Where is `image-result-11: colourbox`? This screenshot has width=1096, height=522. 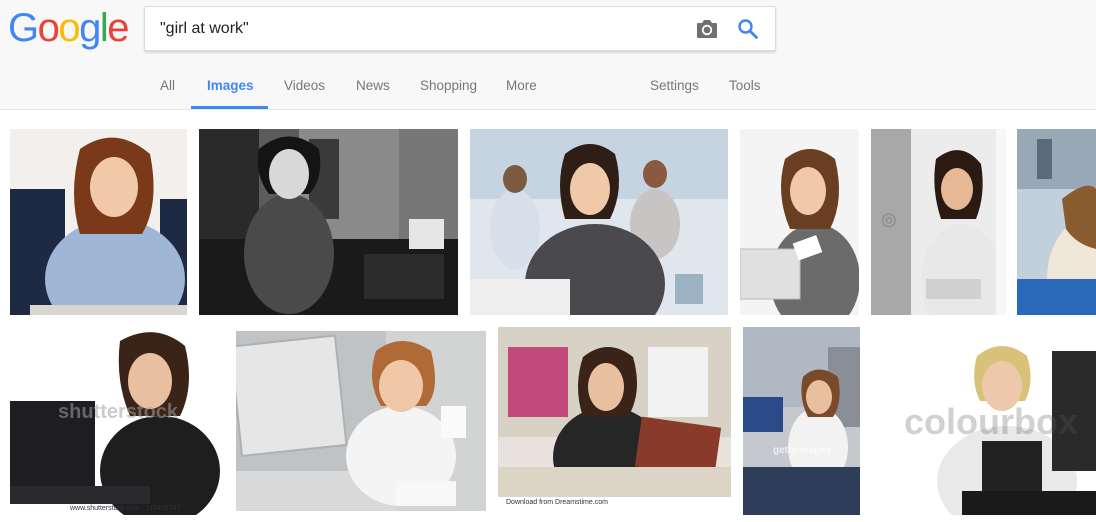 image-result-11: colourbox is located at coordinates (984, 423).